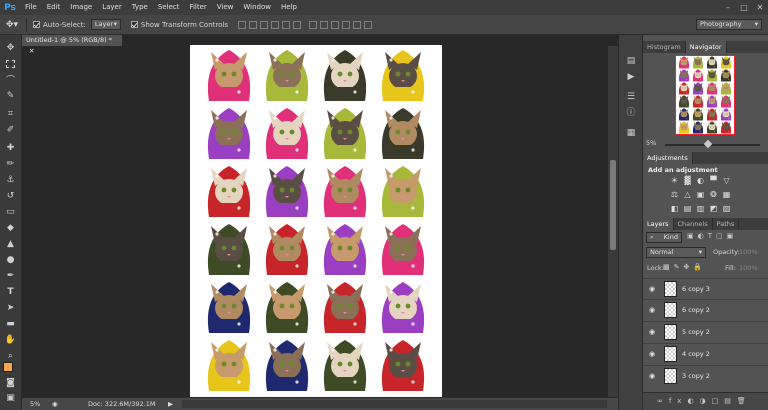 The height and width of the screenshot is (410, 768). I want to click on pen-tool-icon: ✒, so click(10, 275).